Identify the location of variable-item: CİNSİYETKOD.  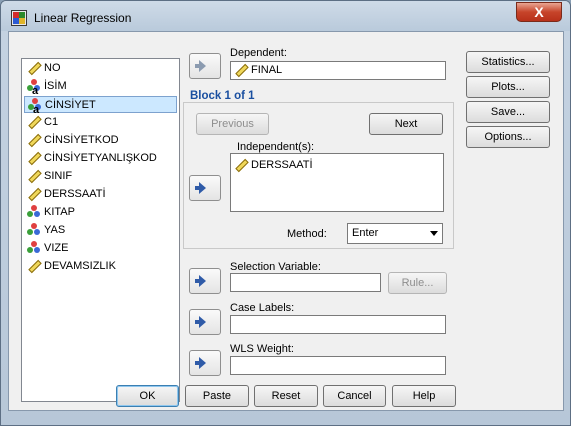
(100, 140).